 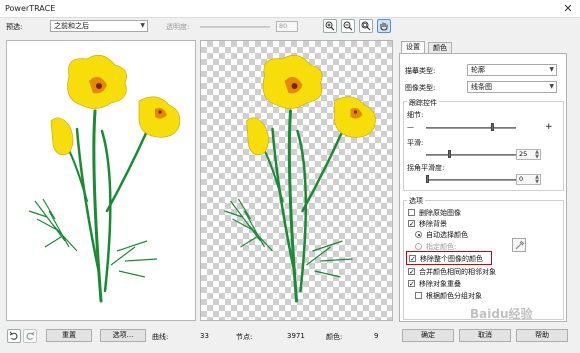 I want to click on help-button-label: 帮助, so click(x=542, y=335).